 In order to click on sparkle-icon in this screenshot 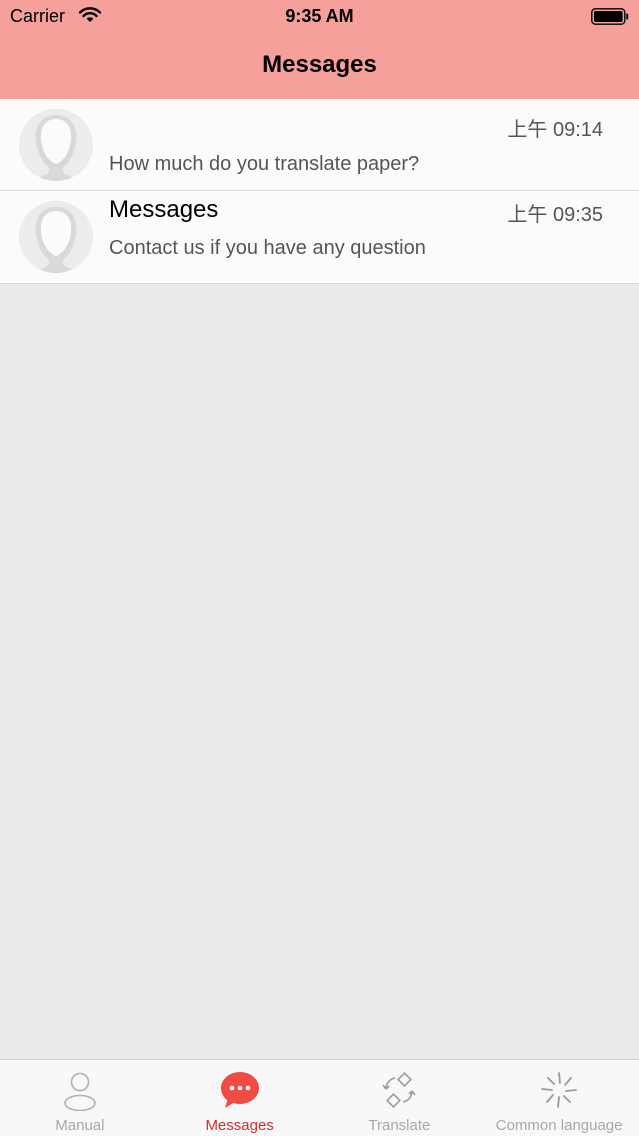, I will do `click(559, 1090)`.